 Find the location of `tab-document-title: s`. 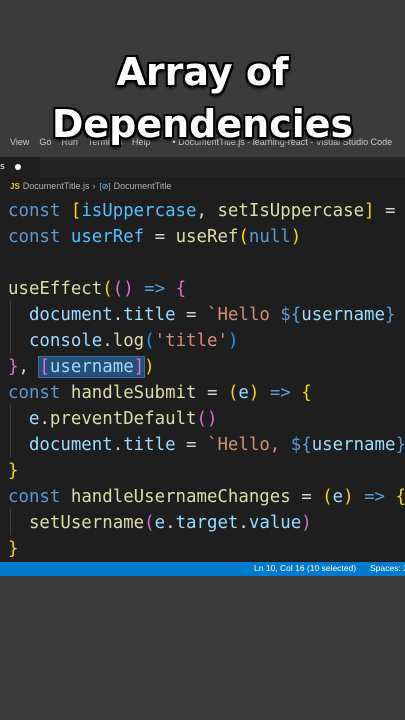

tab-document-title: s is located at coordinates (20, 167).